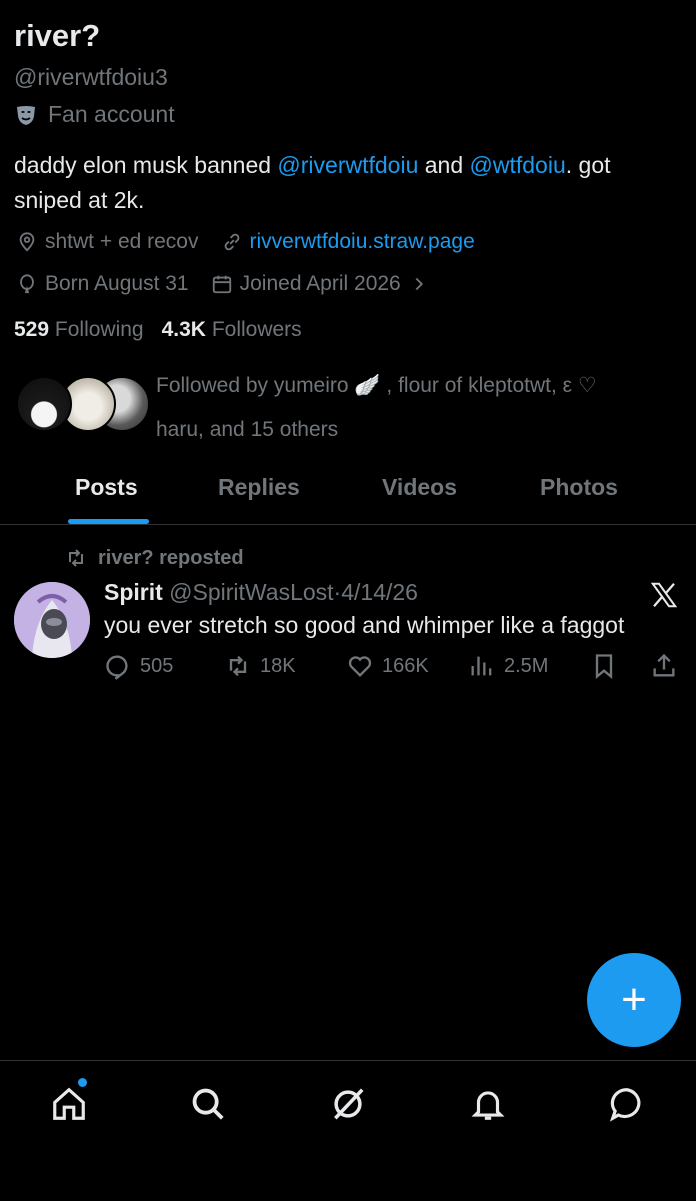 Image resolution: width=696 pixels, height=1201 pixels. I want to click on location: shtwt + ed recov, so click(107, 242).